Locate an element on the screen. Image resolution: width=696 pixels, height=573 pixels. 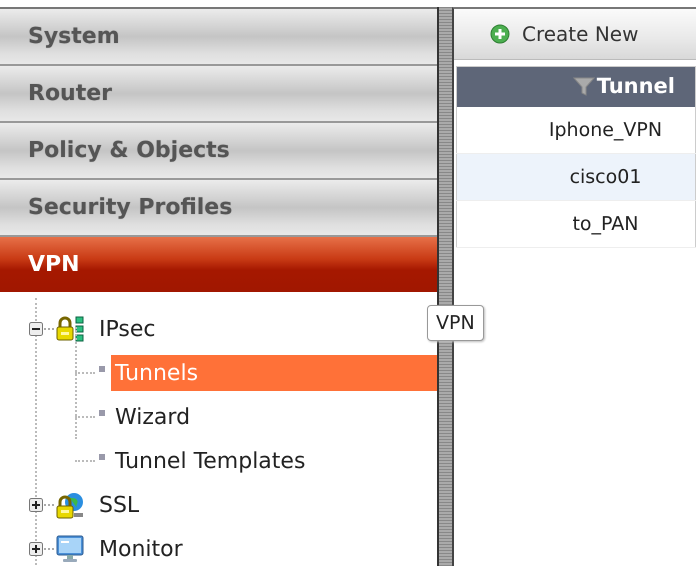
column-header: Tunnel is located at coordinates (576, 86).